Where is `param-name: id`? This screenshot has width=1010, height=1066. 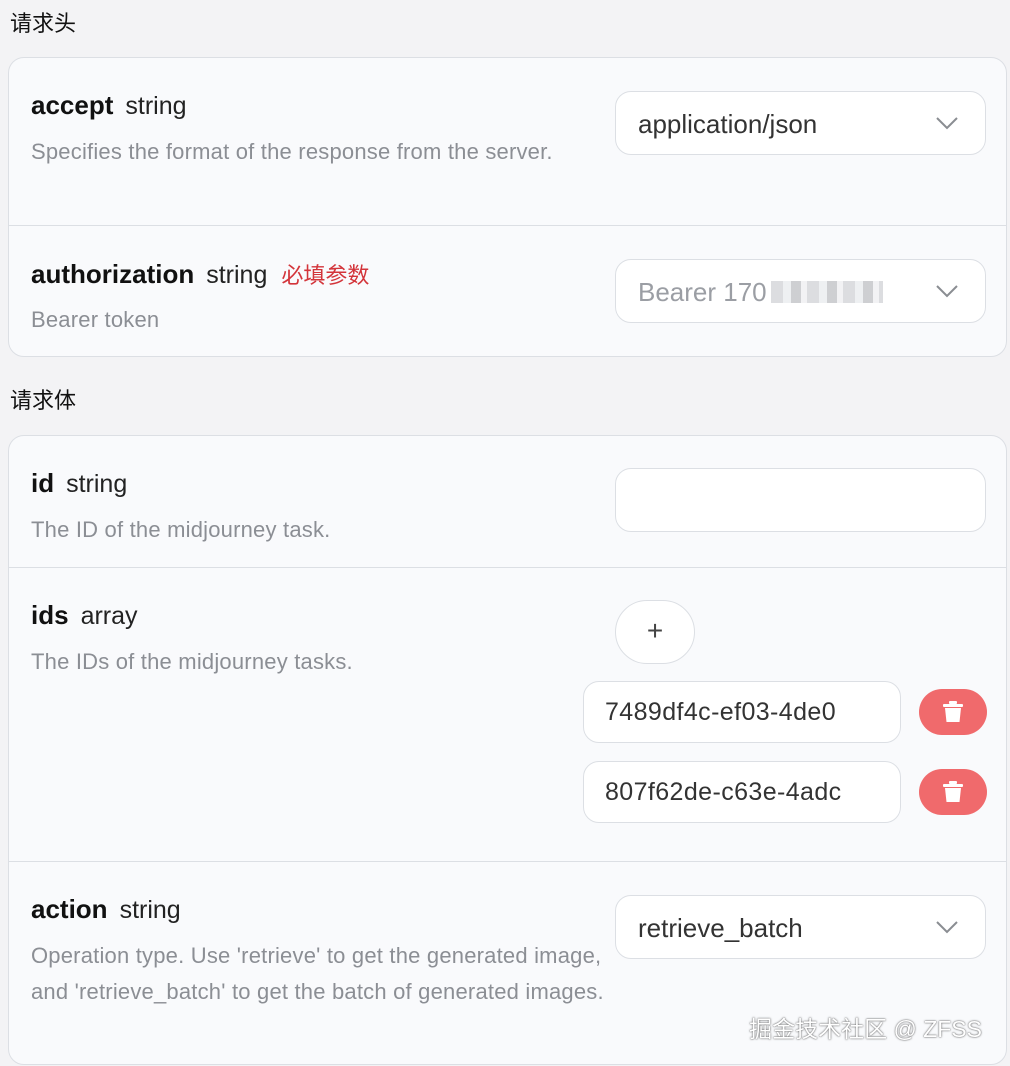
param-name: id is located at coordinates (43, 483).